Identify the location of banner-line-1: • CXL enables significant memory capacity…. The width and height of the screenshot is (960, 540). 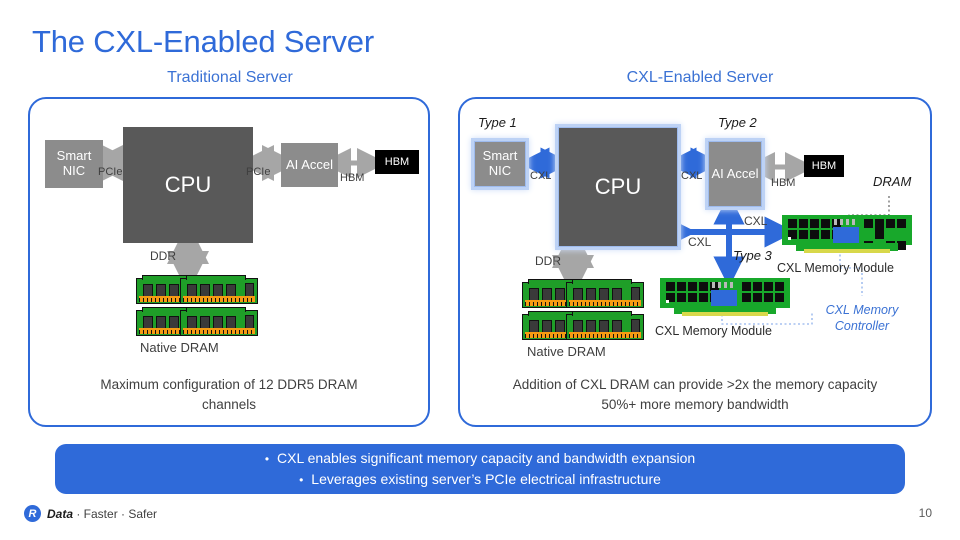
(480, 458).